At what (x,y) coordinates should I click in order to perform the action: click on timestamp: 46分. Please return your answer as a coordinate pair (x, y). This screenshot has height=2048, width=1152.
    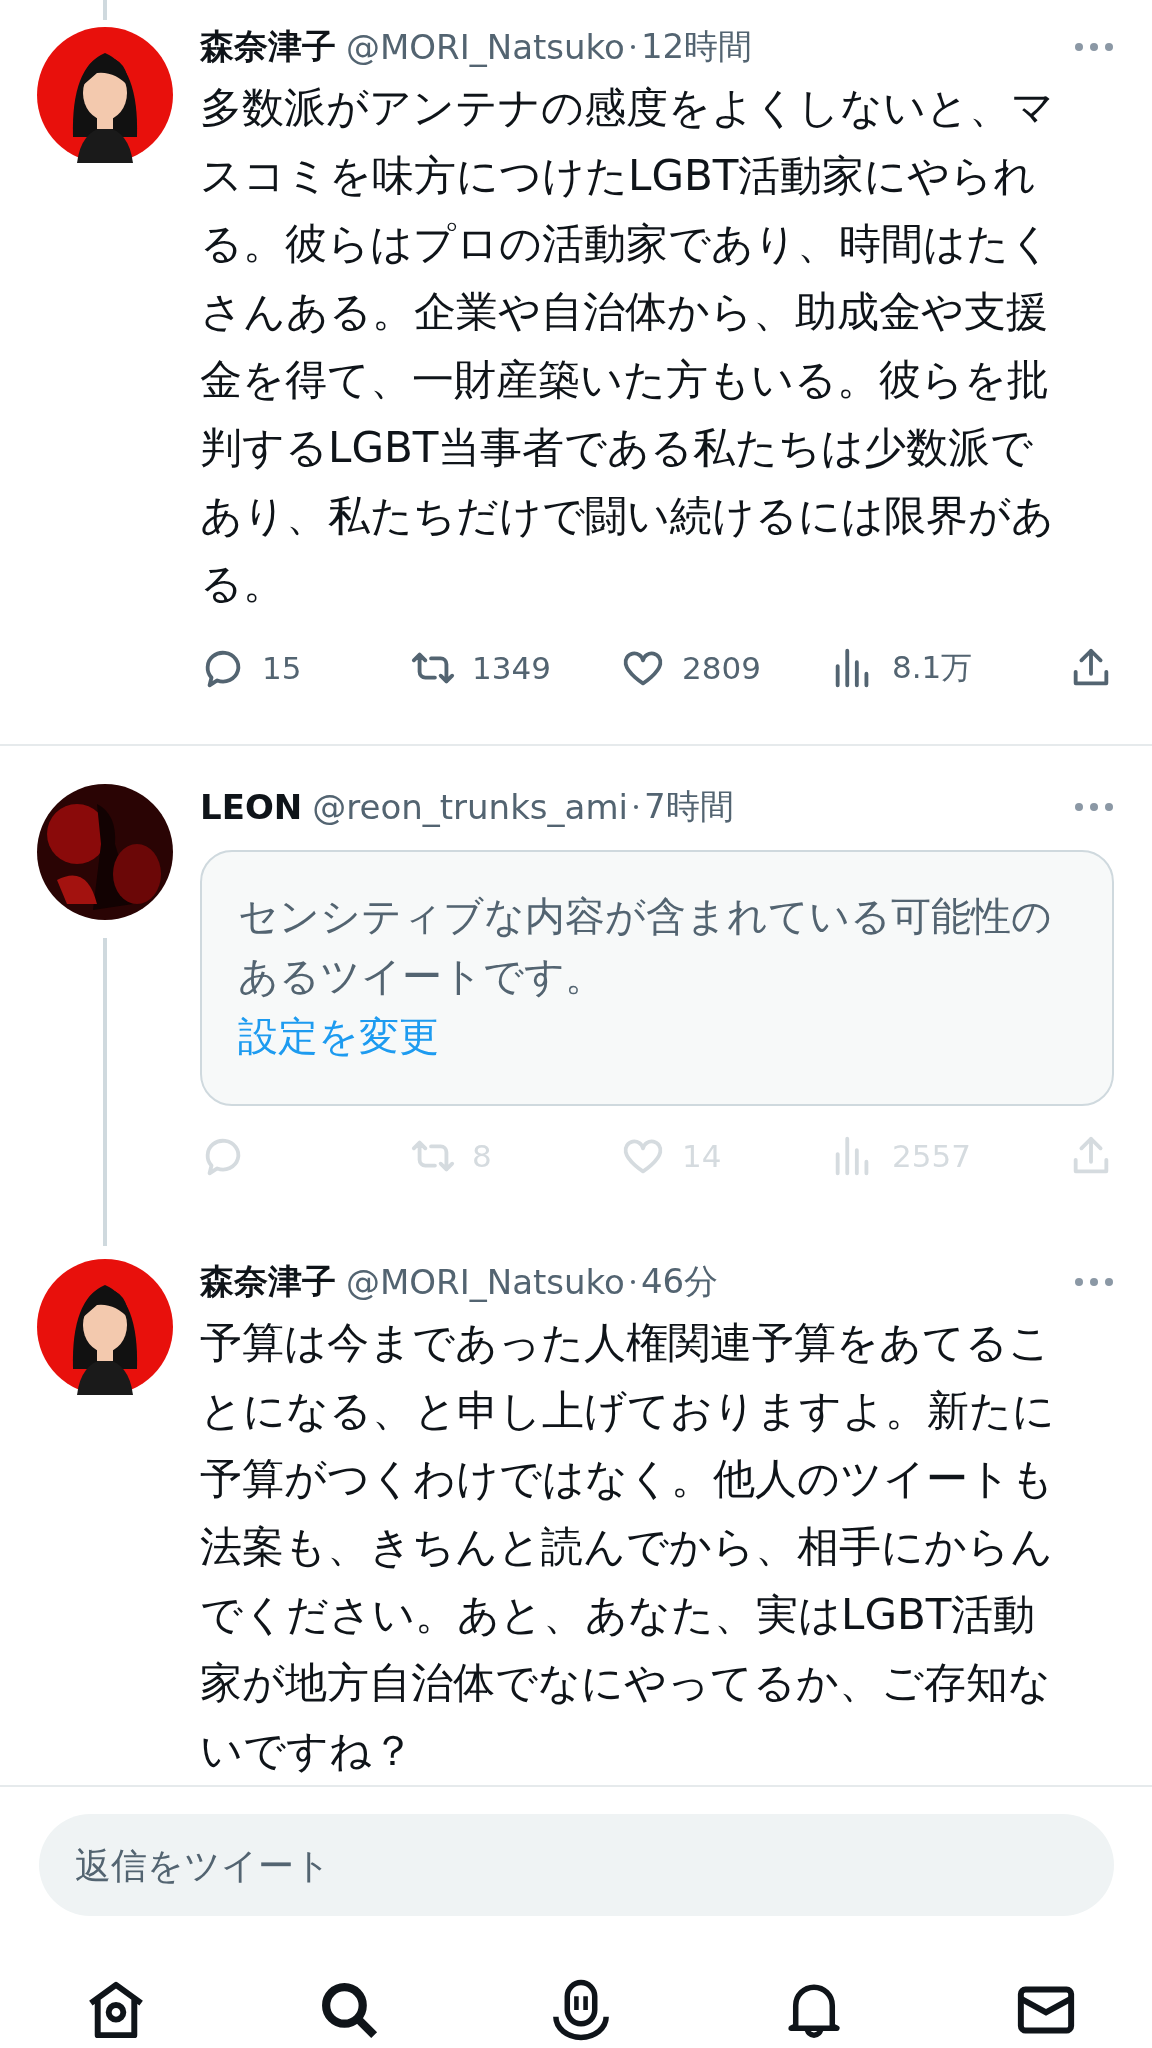
    Looking at the image, I should click on (679, 1281).